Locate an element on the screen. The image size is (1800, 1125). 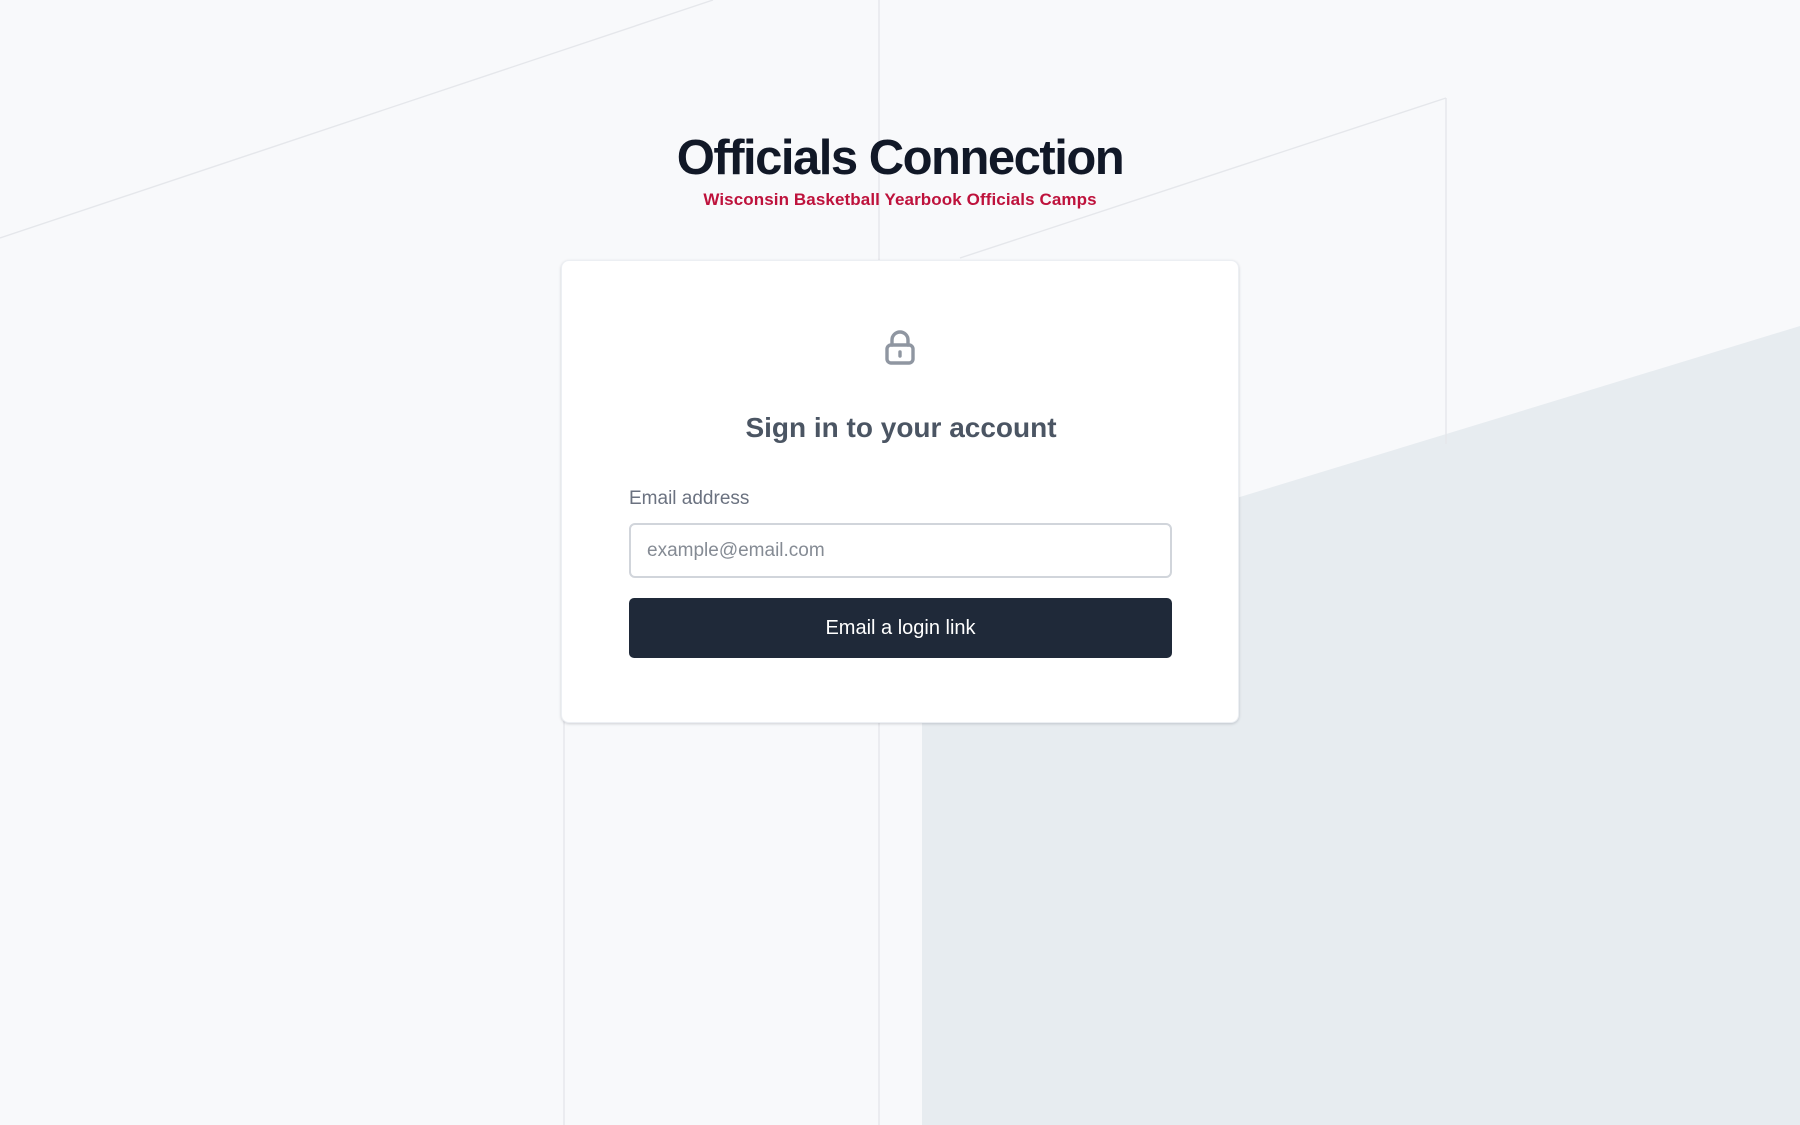
sign-in-heading: Sign in to your account is located at coordinates (901, 428).